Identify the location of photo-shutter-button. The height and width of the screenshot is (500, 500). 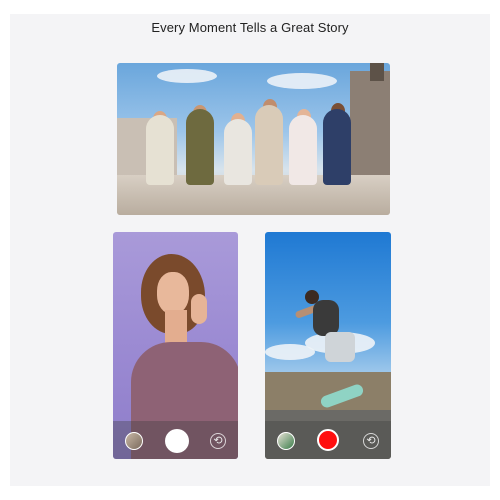
(176, 441).